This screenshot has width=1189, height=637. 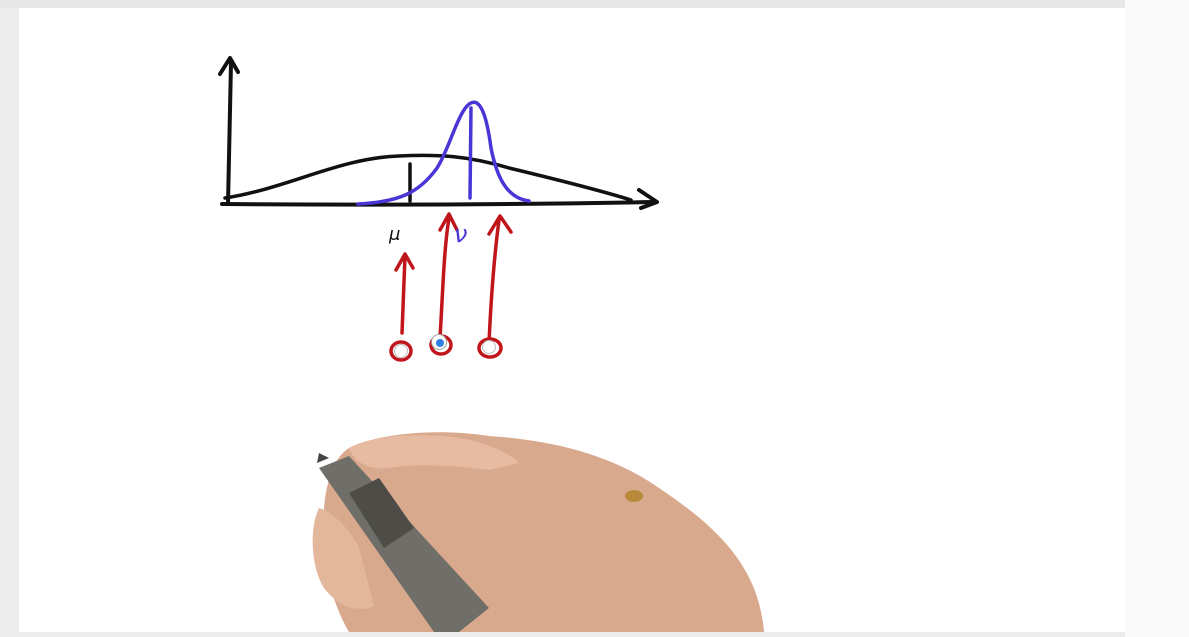 What do you see at coordinates (229, 133) in the screenshot?
I see `y-axis` at bounding box center [229, 133].